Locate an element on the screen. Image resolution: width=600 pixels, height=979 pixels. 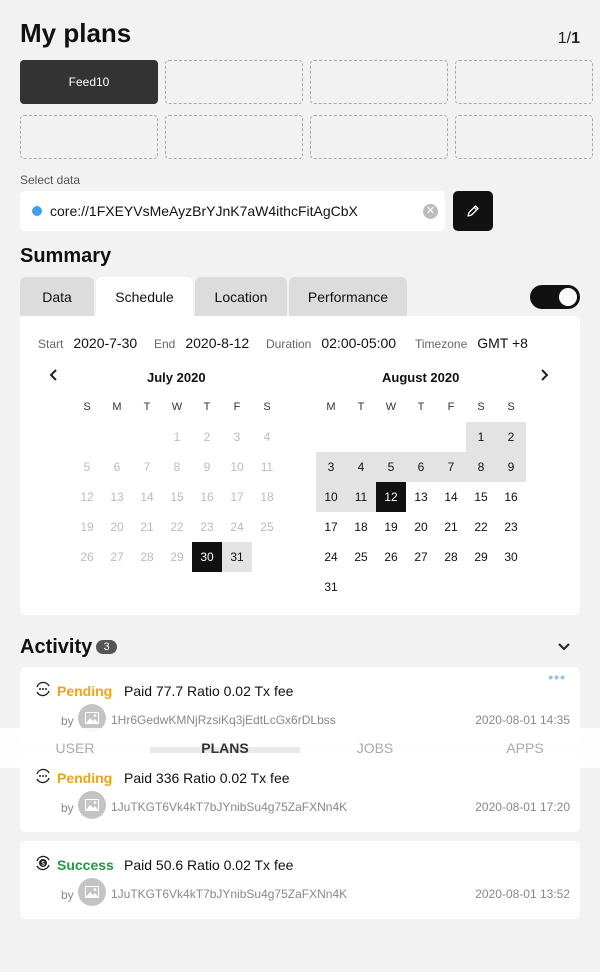
nav-apps: APPS is located at coordinates (525, 748).